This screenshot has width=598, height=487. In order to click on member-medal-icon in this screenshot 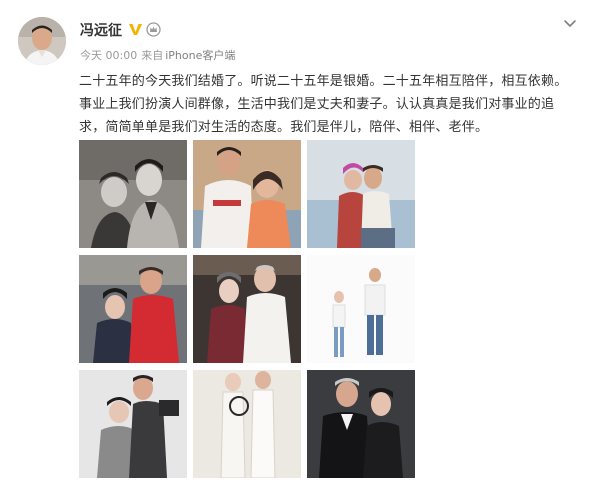, I will do `click(153, 29)`.